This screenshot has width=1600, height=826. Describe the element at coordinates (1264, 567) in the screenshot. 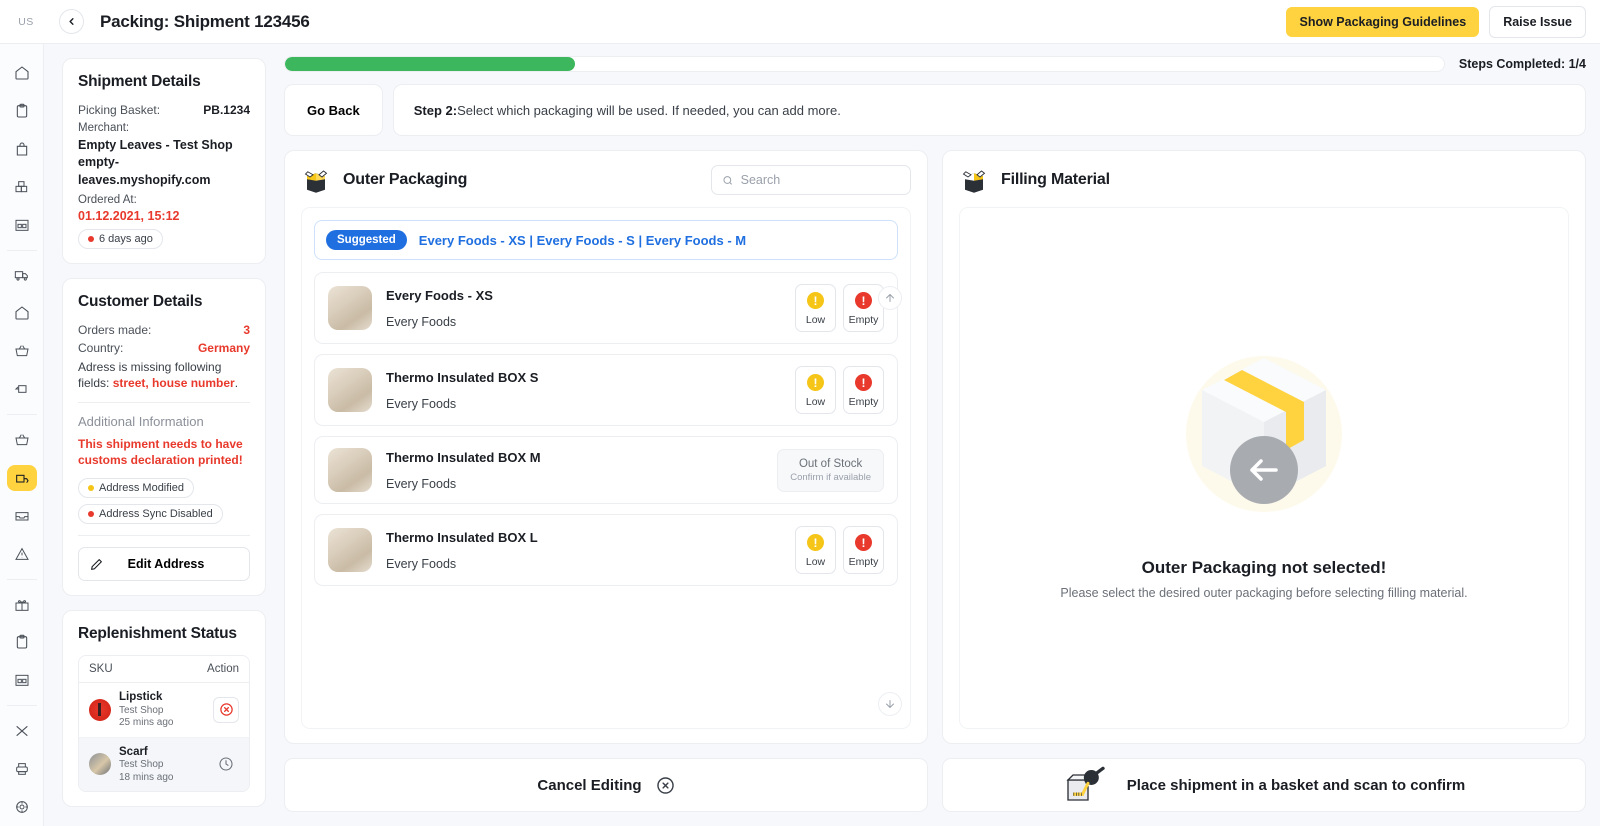

I see `empty-state-title: Outer Packaging not selected!` at that location.